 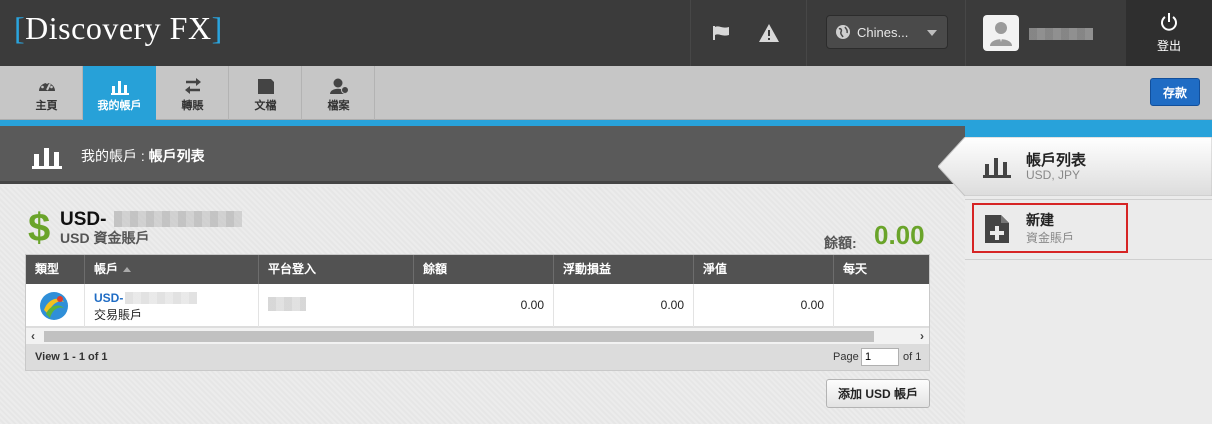 I want to click on nav-item-my-accounts: 我的帳戶, so click(x=119, y=96).